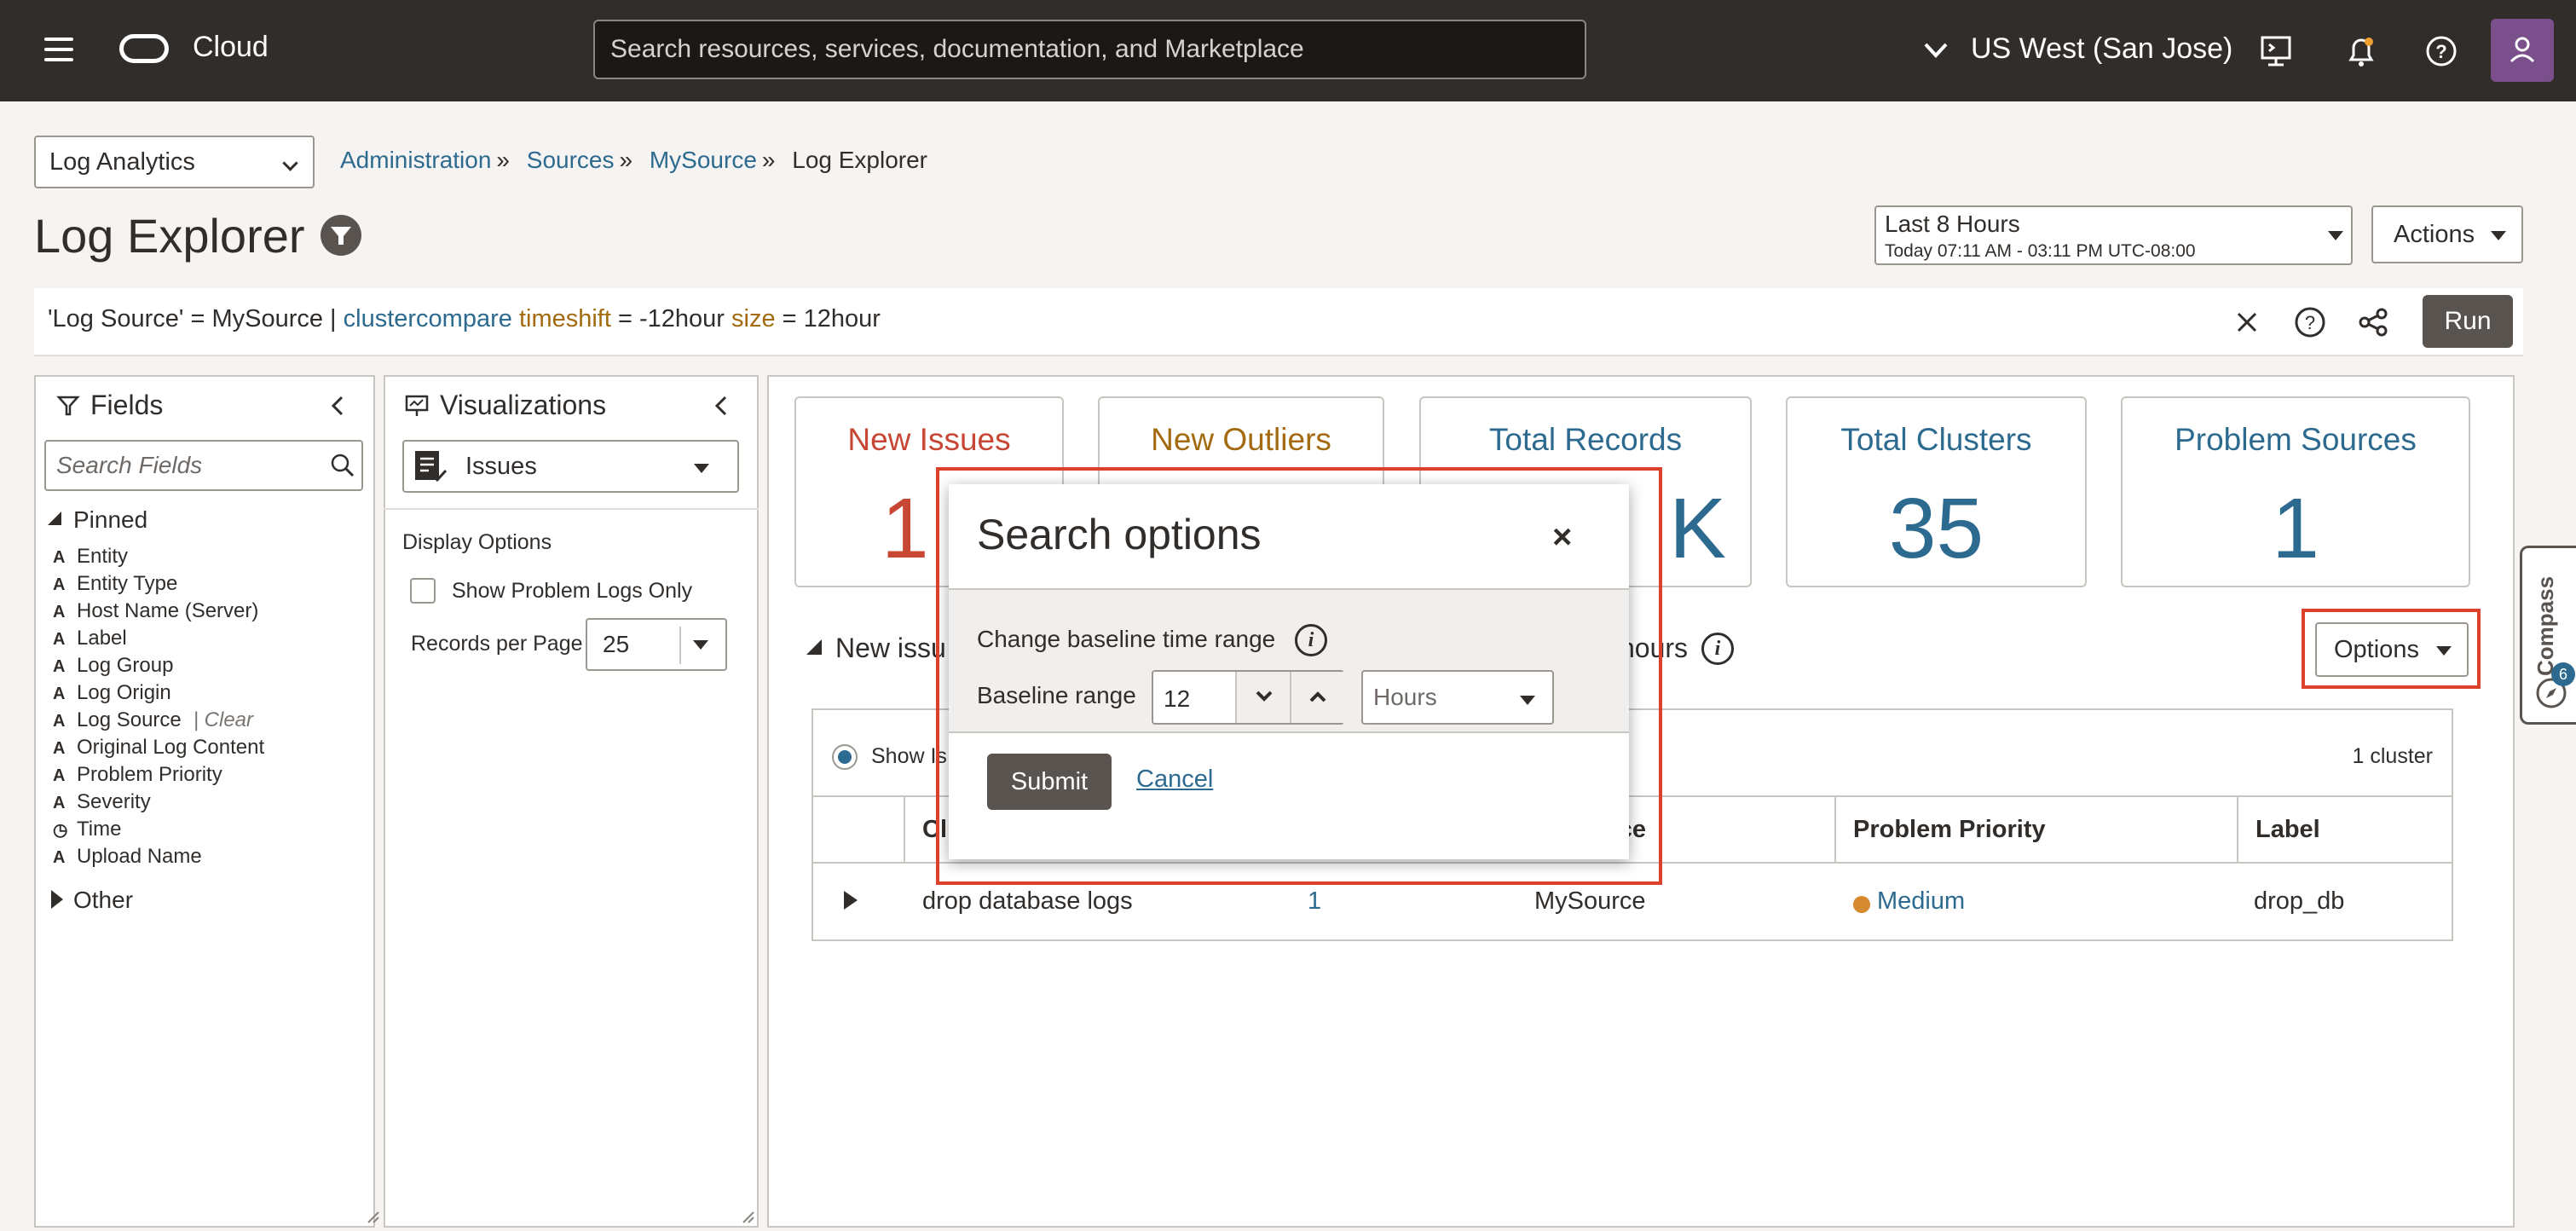 The image size is (2576, 1231). I want to click on fields-title: Fields, so click(127, 405).